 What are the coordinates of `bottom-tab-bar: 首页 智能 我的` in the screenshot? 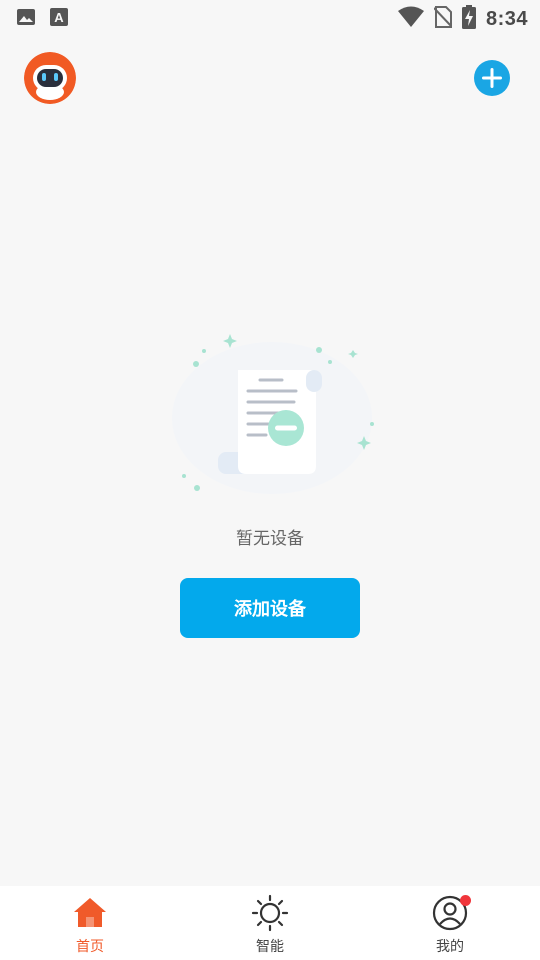 It's located at (270, 923).